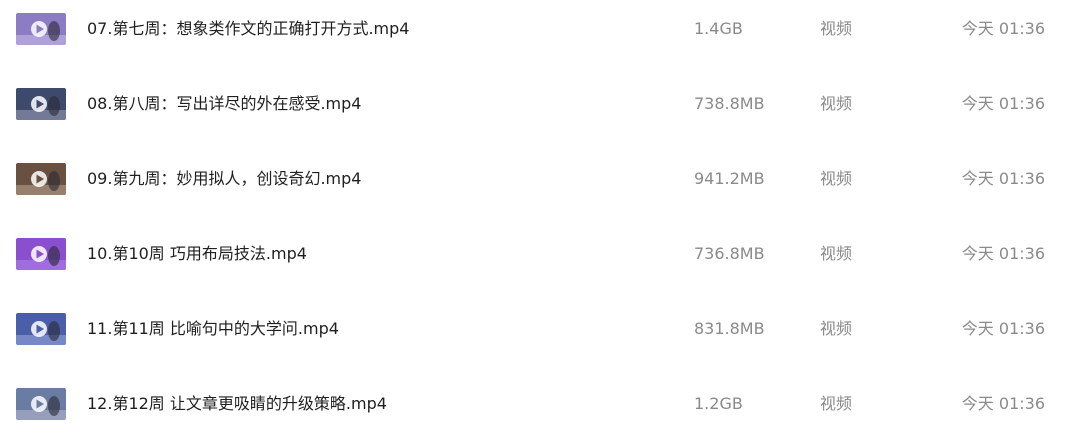  I want to click on file-size: 941.2MB, so click(729, 178).